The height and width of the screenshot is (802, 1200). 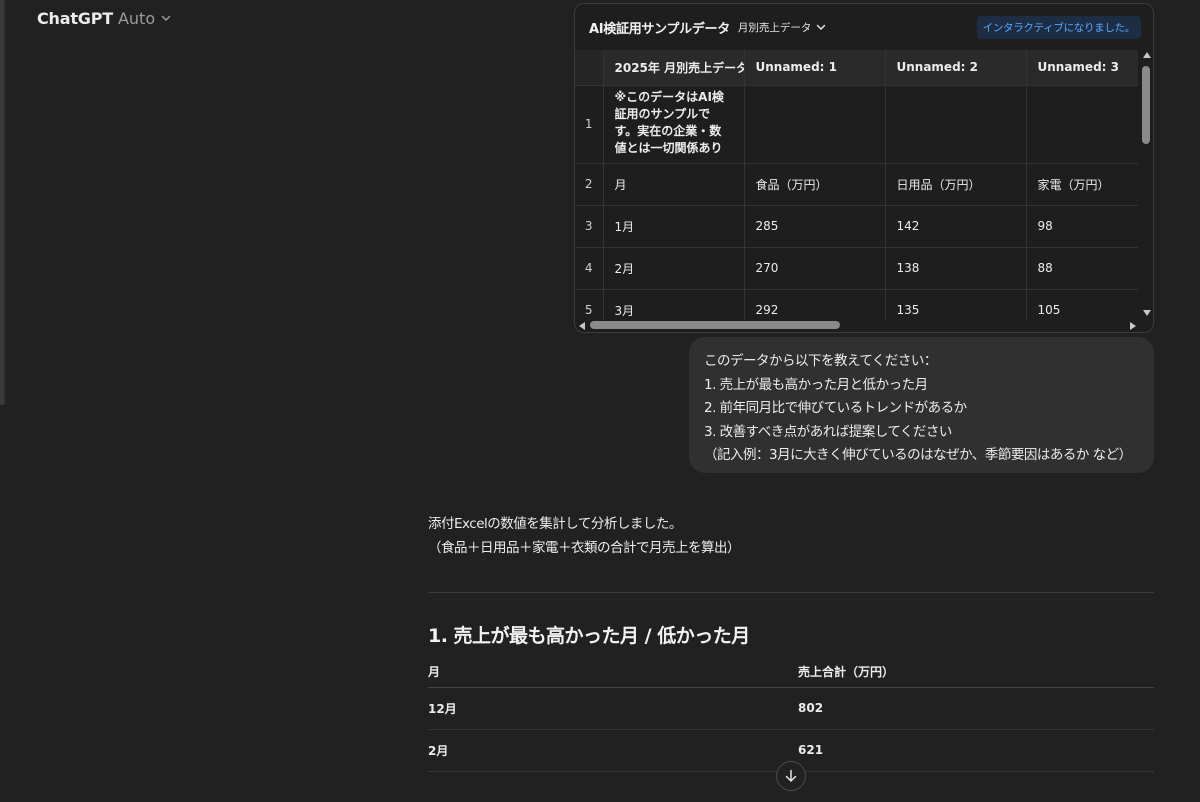 I want to click on scroll-right-arrow-icon, so click(x=1133, y=326).